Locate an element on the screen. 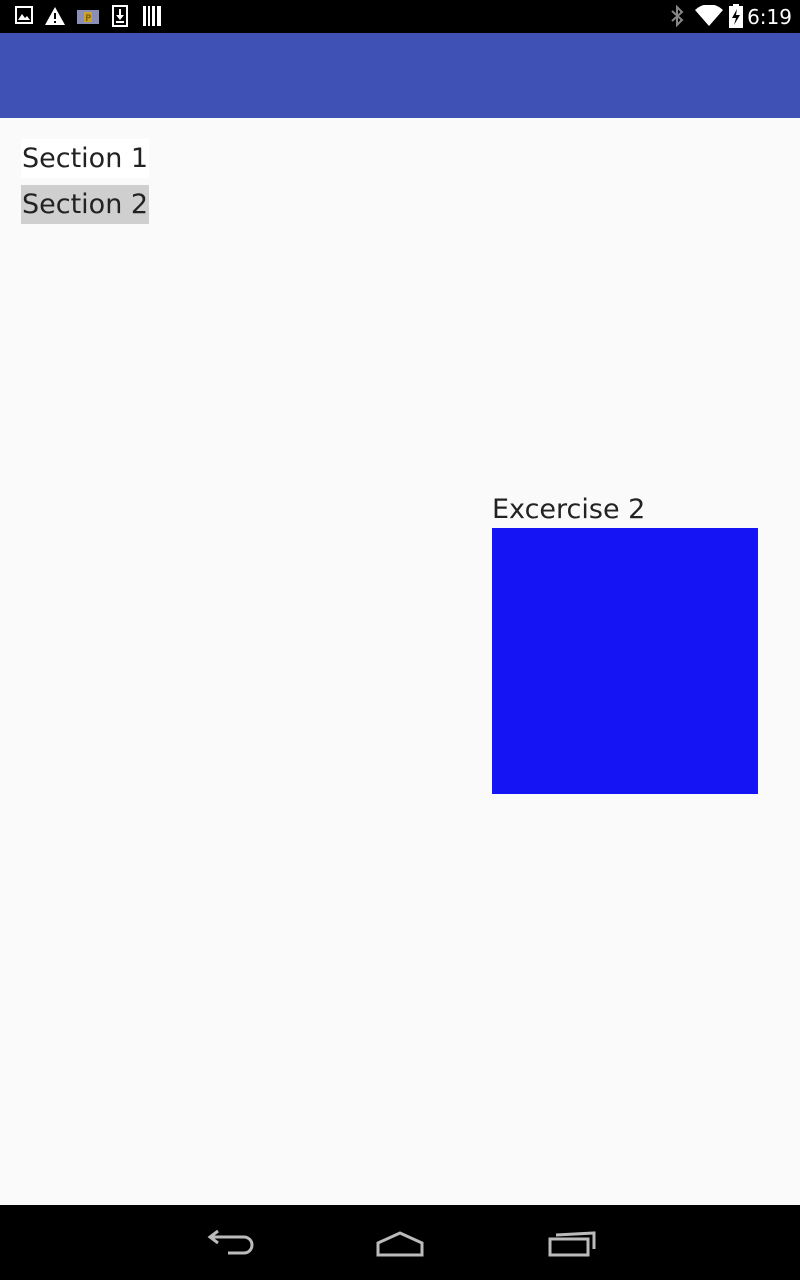 This screenshot has width=800, height=1280. warning-icon is located at coordinates (55, 18).